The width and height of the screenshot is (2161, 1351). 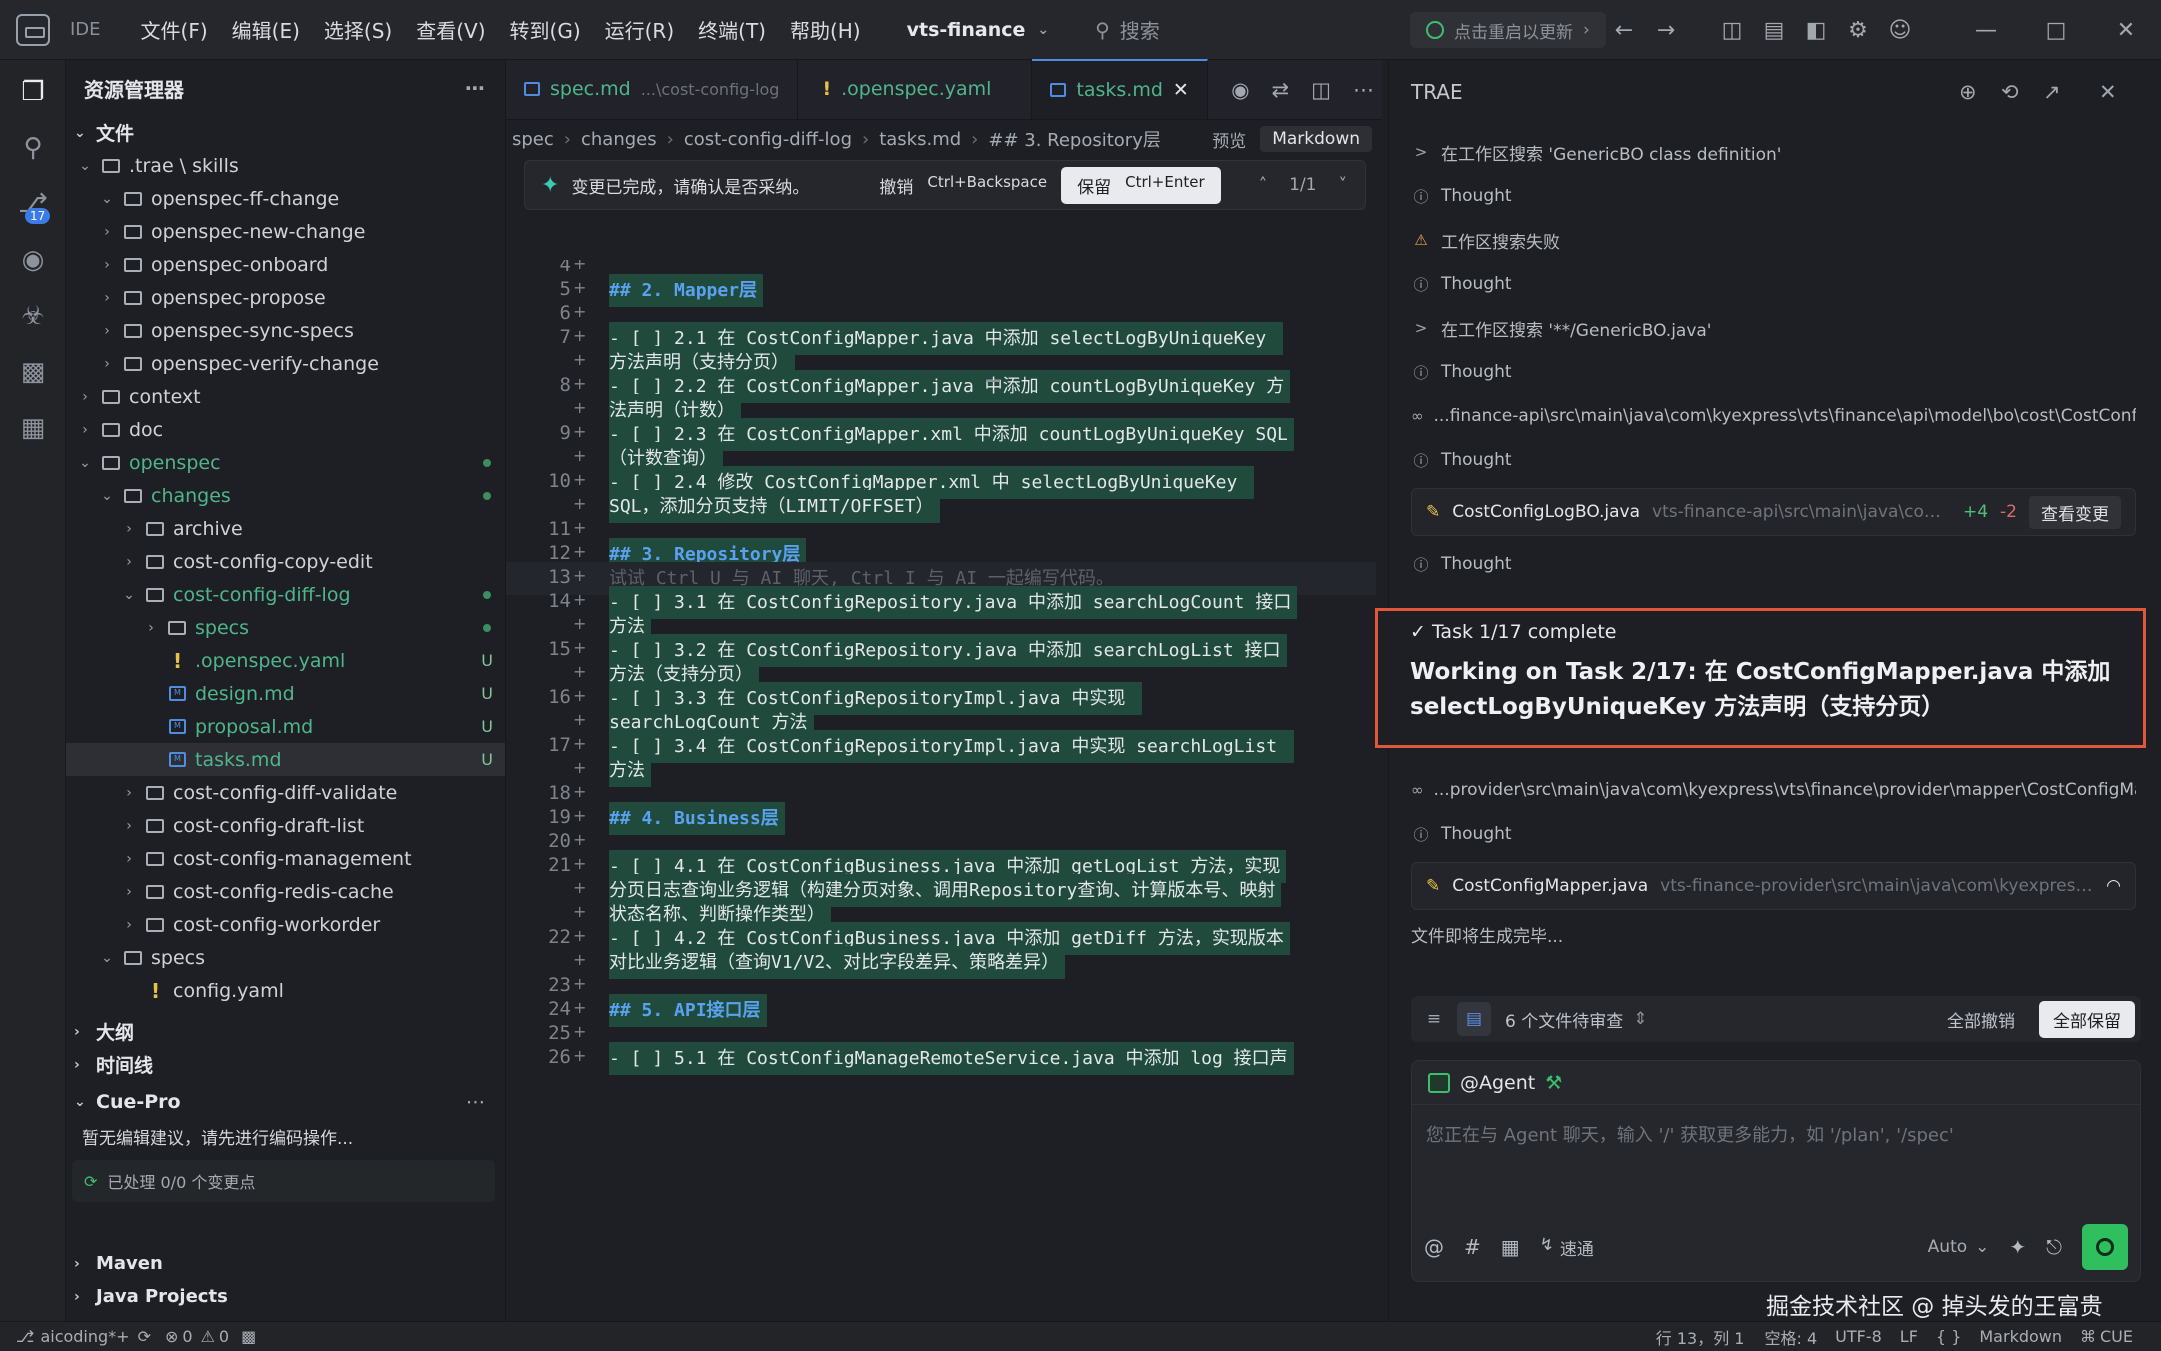 I want to click on keep-all-button: 全部保留, so click(x=2087, y=1019).